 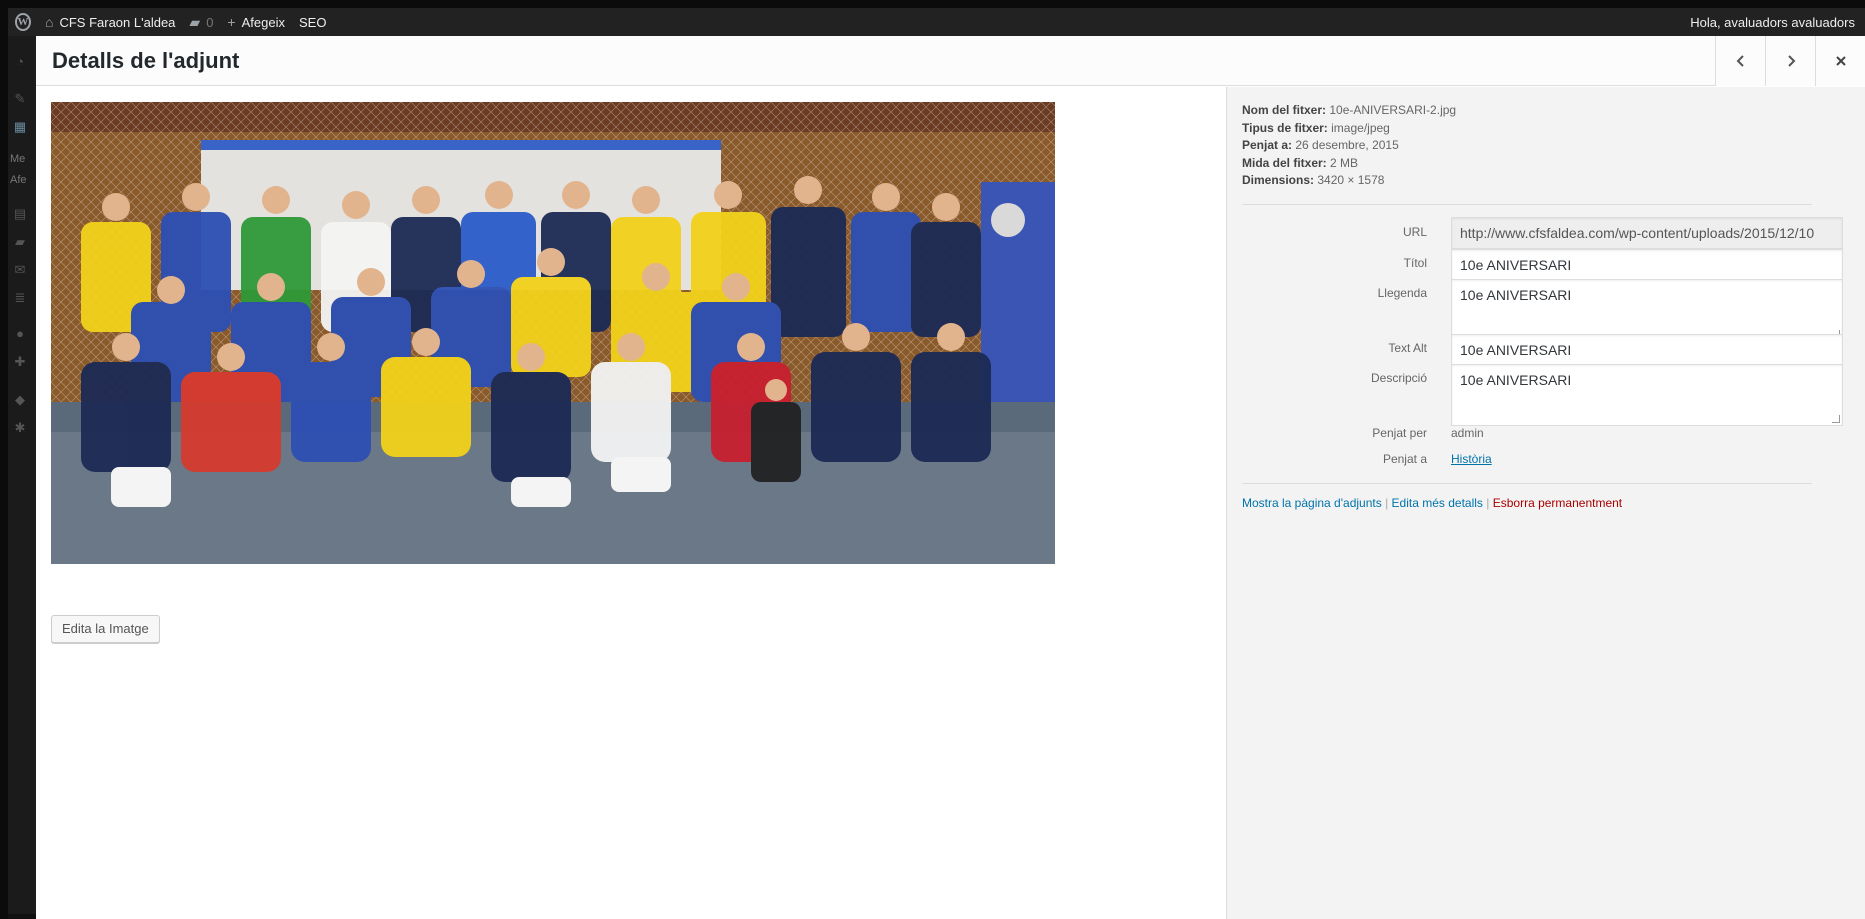 I want to click on list-icon: ≣, so click(x=20, y=297).